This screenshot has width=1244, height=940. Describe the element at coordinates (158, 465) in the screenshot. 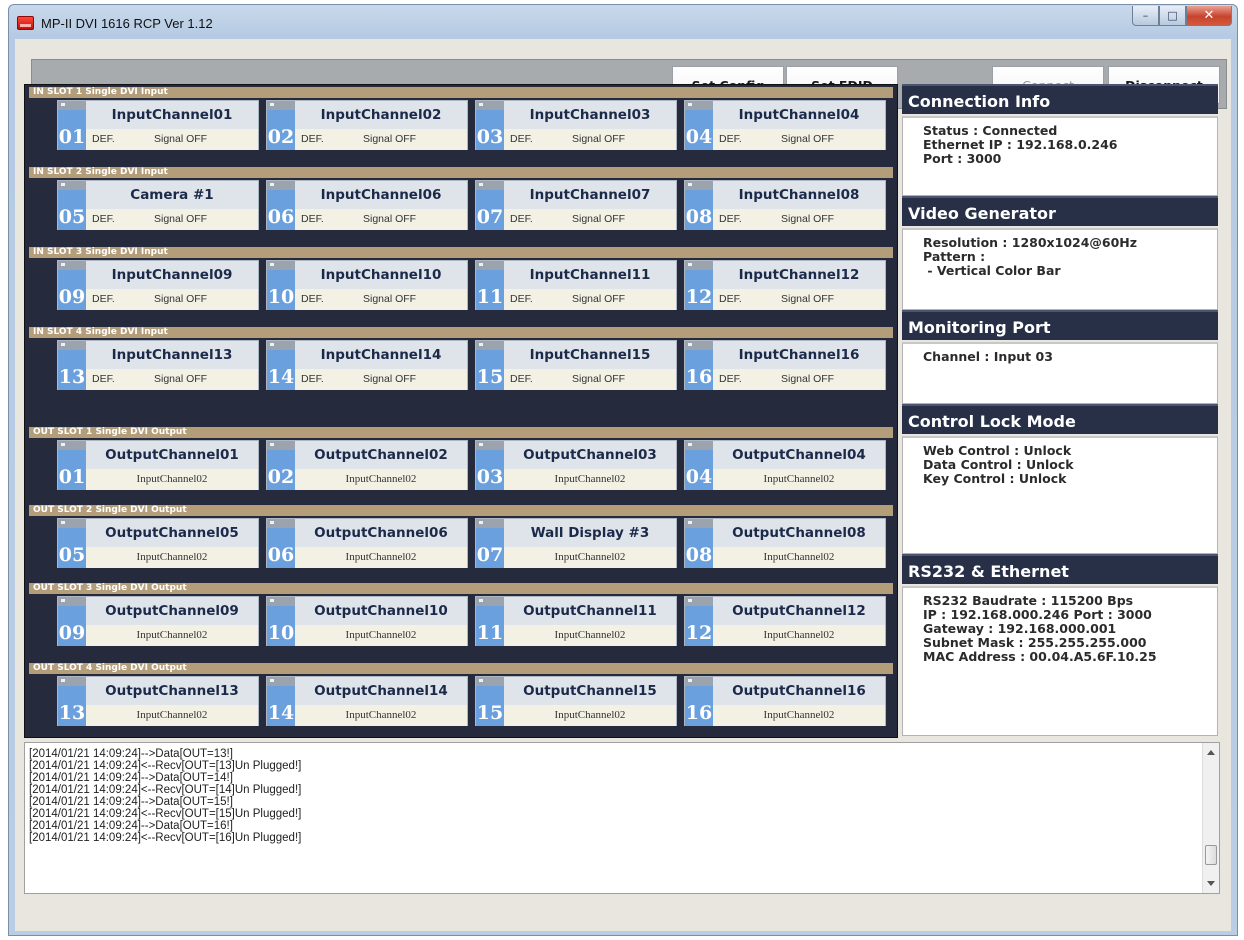

I see `output-channel-tile: 01 OutputChannel01 InputChannel02` at that location.